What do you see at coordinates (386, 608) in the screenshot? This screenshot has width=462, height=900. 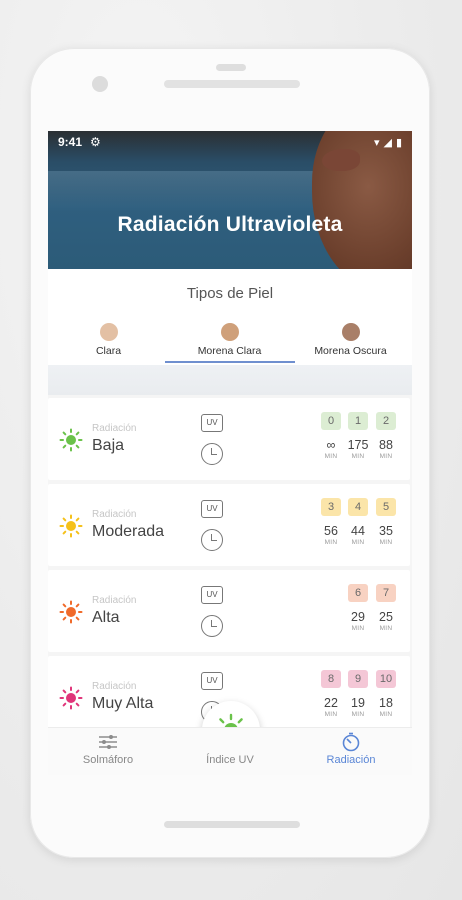 I see `uv-index-column: 7 25 MIN` at bounding box center [386, 608].